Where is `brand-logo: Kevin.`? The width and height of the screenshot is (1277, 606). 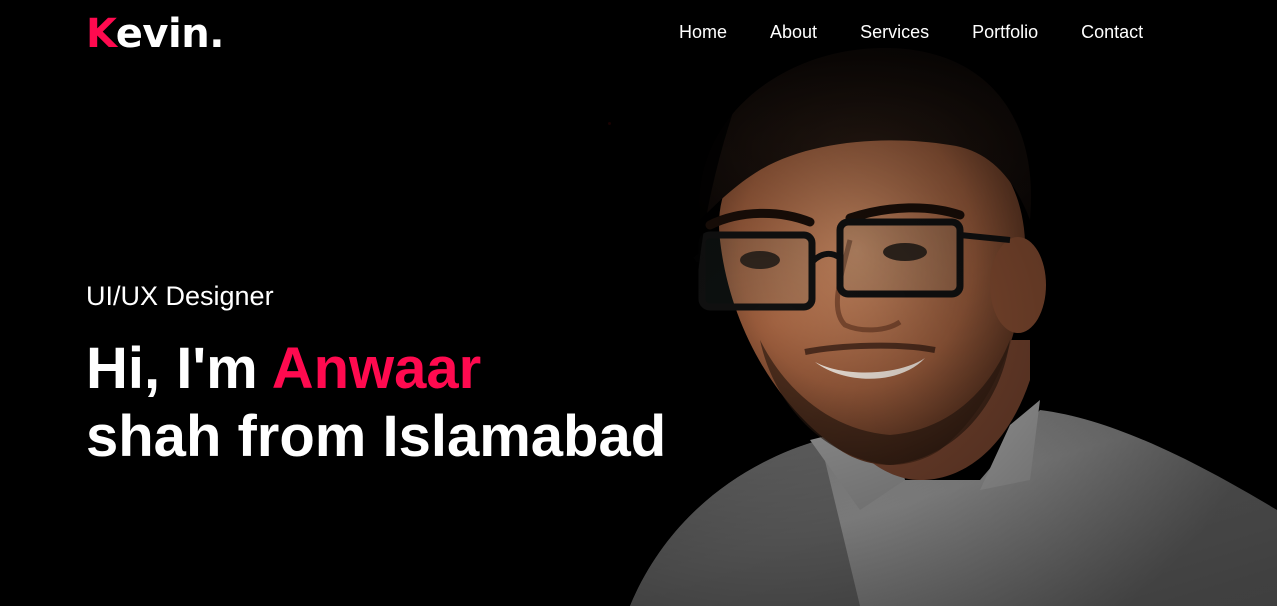
brand-logo: Kevin. is located at coordinates (155, 34).